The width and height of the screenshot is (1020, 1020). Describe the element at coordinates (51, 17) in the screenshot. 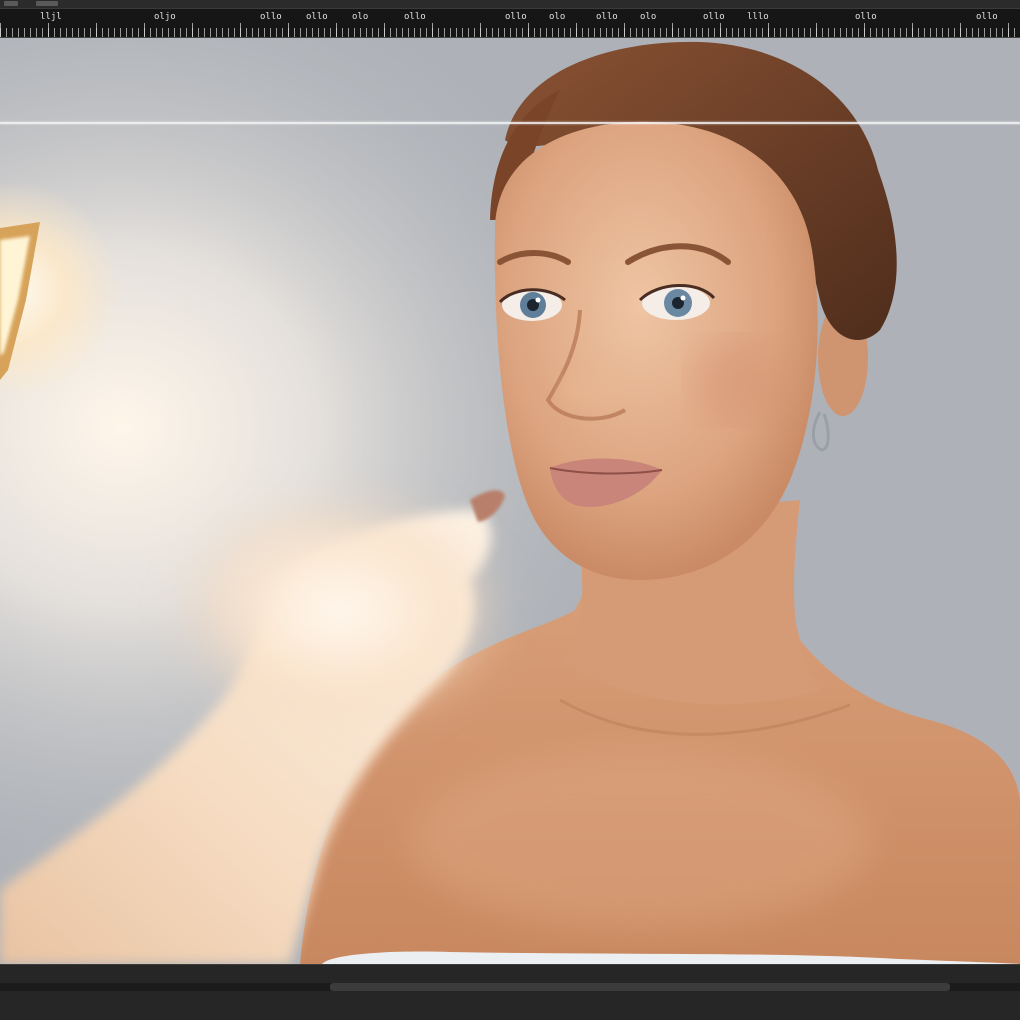

I see `ruler-label: lljl` at that location.